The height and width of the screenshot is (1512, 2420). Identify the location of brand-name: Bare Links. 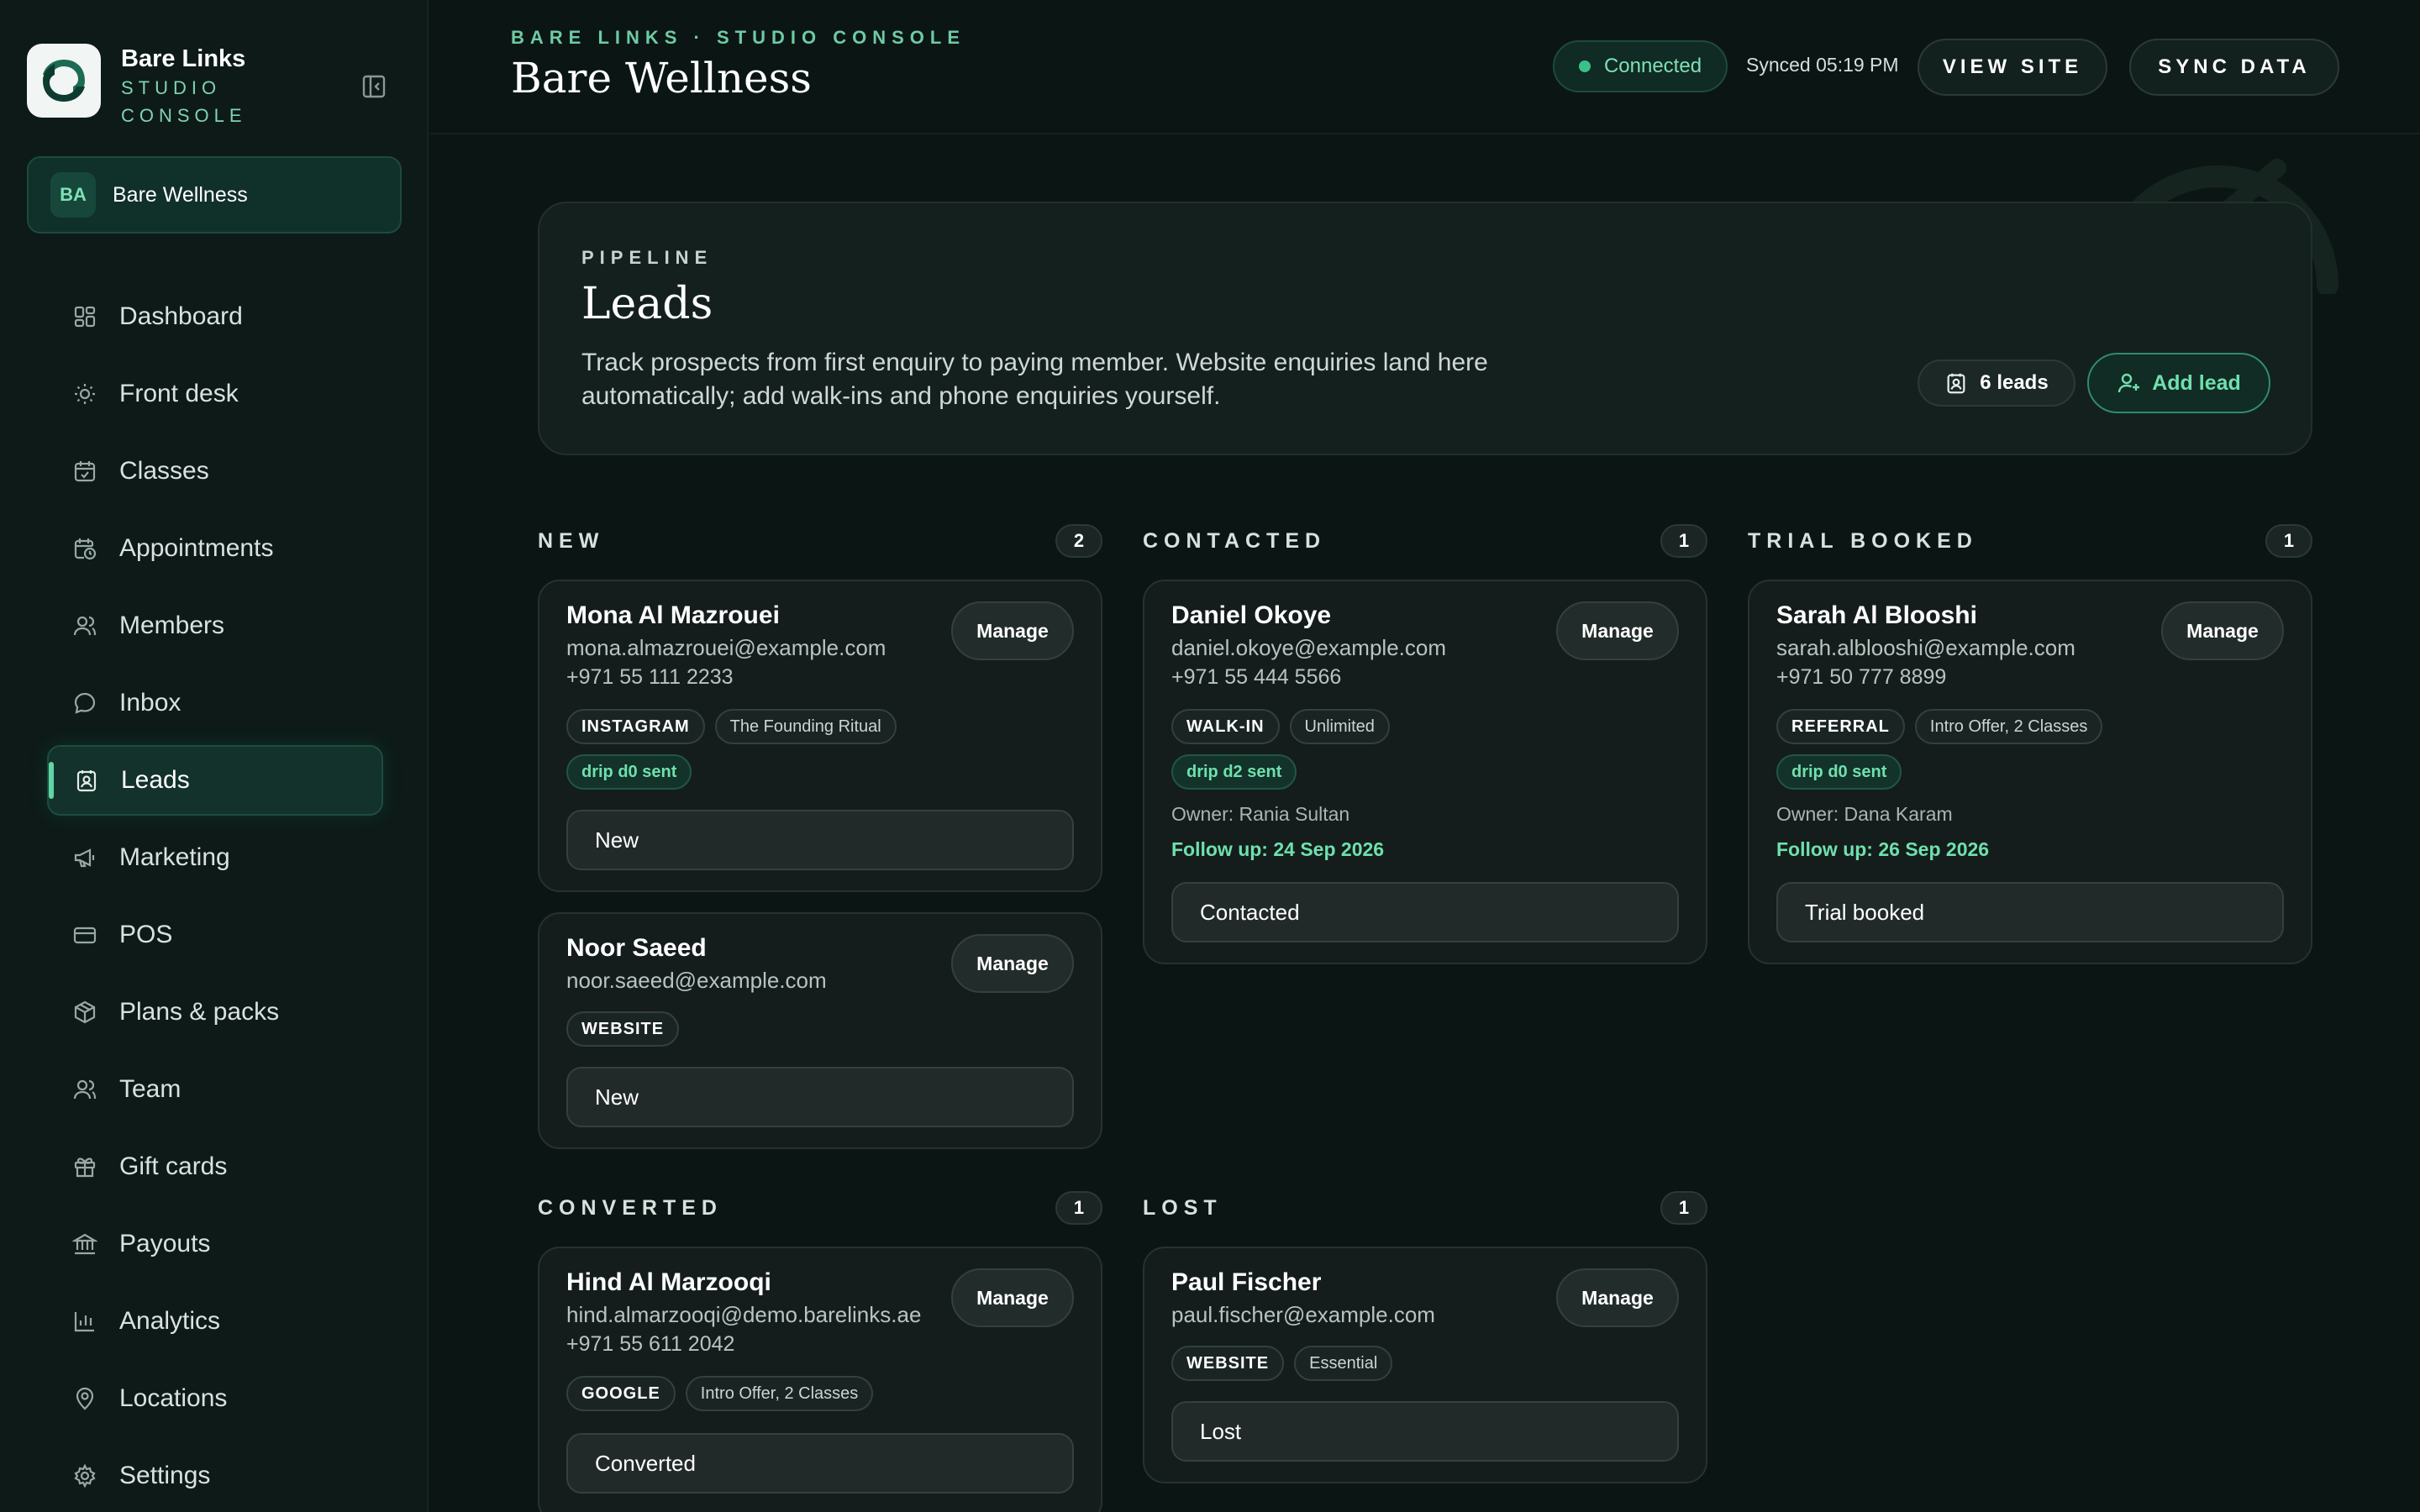
(183, 58).